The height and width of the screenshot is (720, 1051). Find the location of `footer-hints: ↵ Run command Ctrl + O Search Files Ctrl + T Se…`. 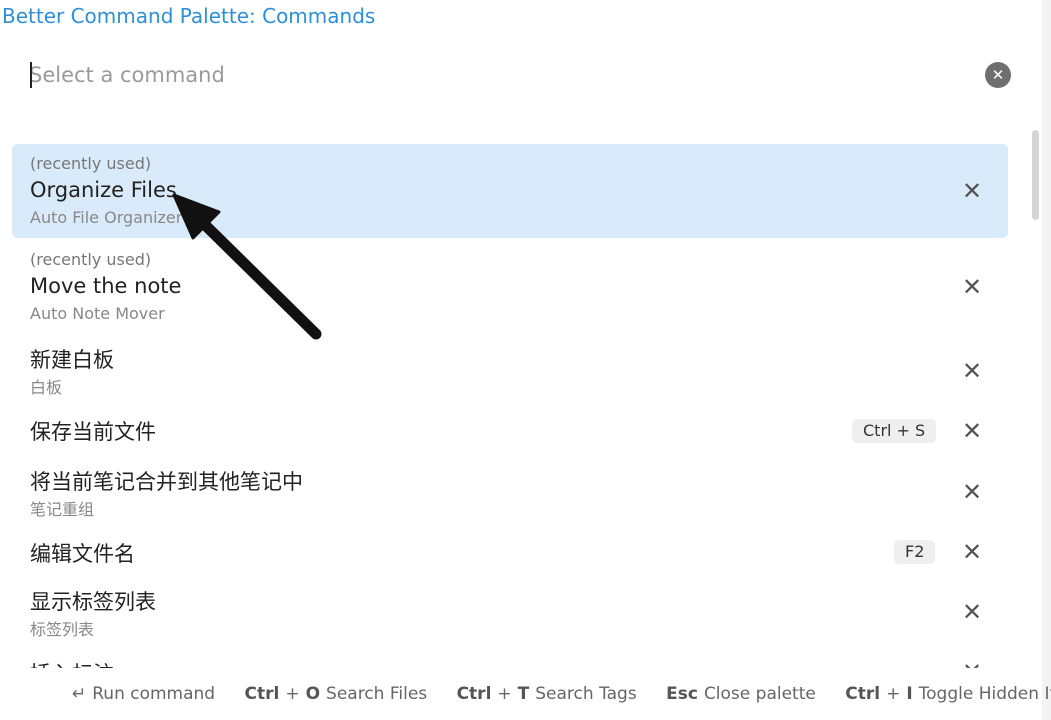

footer-hints: ↵ Run command Ctrl + O Search Files Ctrl + T Se… is located at coordinates (561, 694).